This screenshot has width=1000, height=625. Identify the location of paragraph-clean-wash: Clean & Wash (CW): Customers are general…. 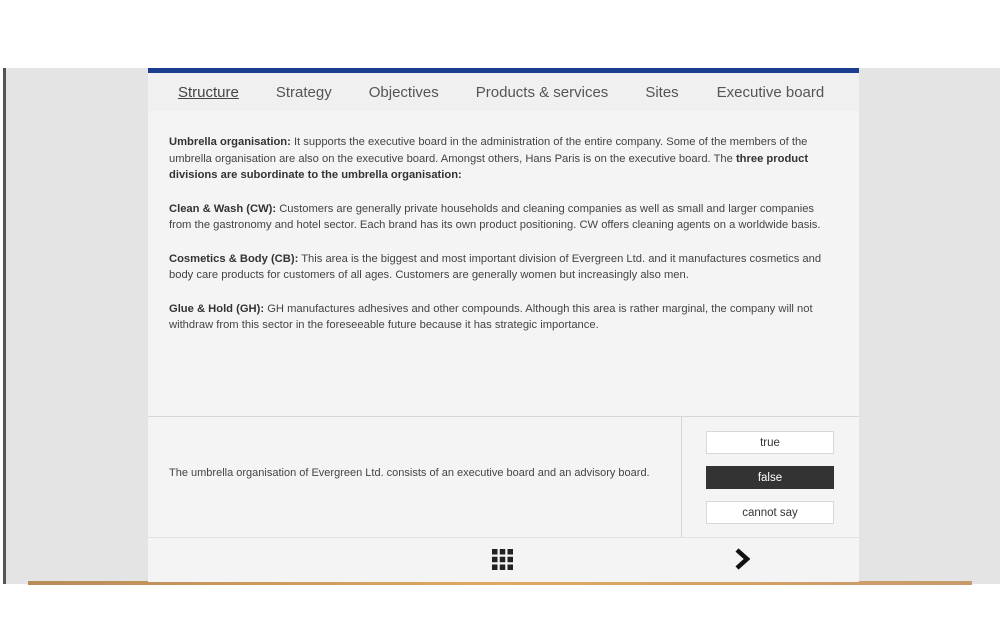
(504, 217).